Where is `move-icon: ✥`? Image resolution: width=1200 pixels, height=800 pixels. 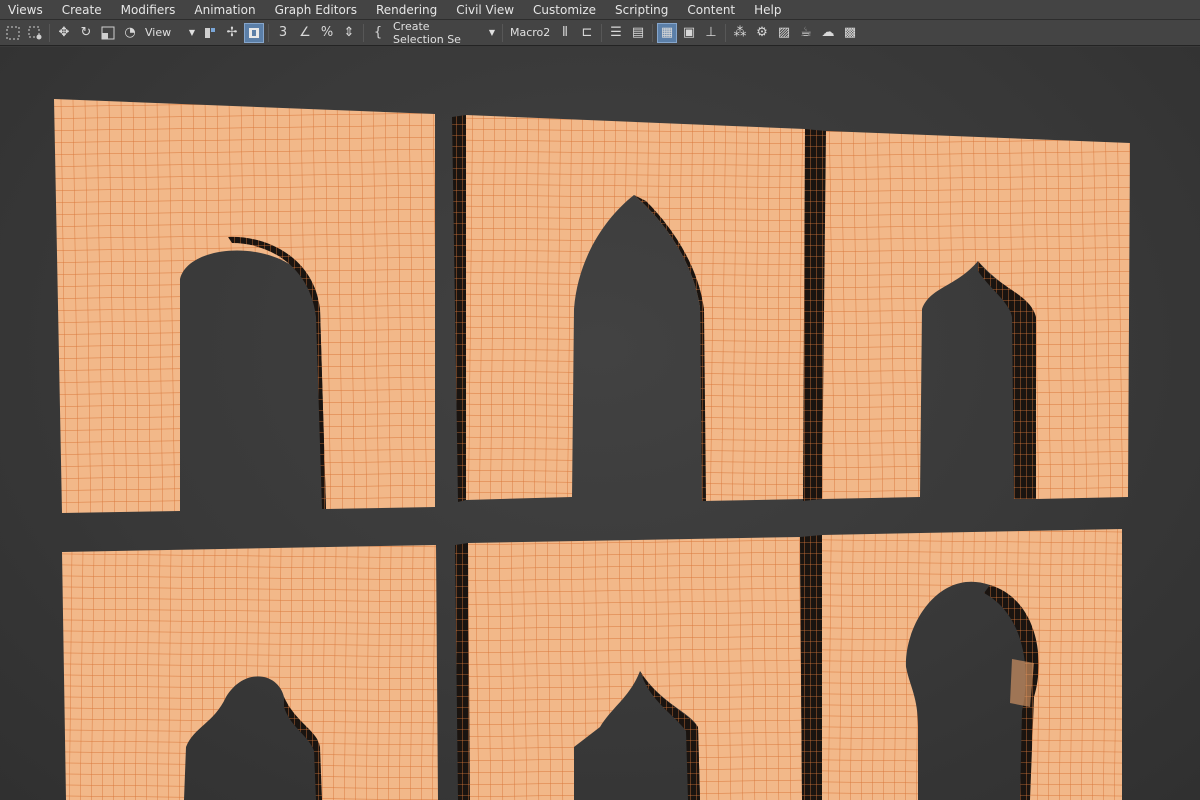
move-icon: ✥ is located at coordinates (64, 33).